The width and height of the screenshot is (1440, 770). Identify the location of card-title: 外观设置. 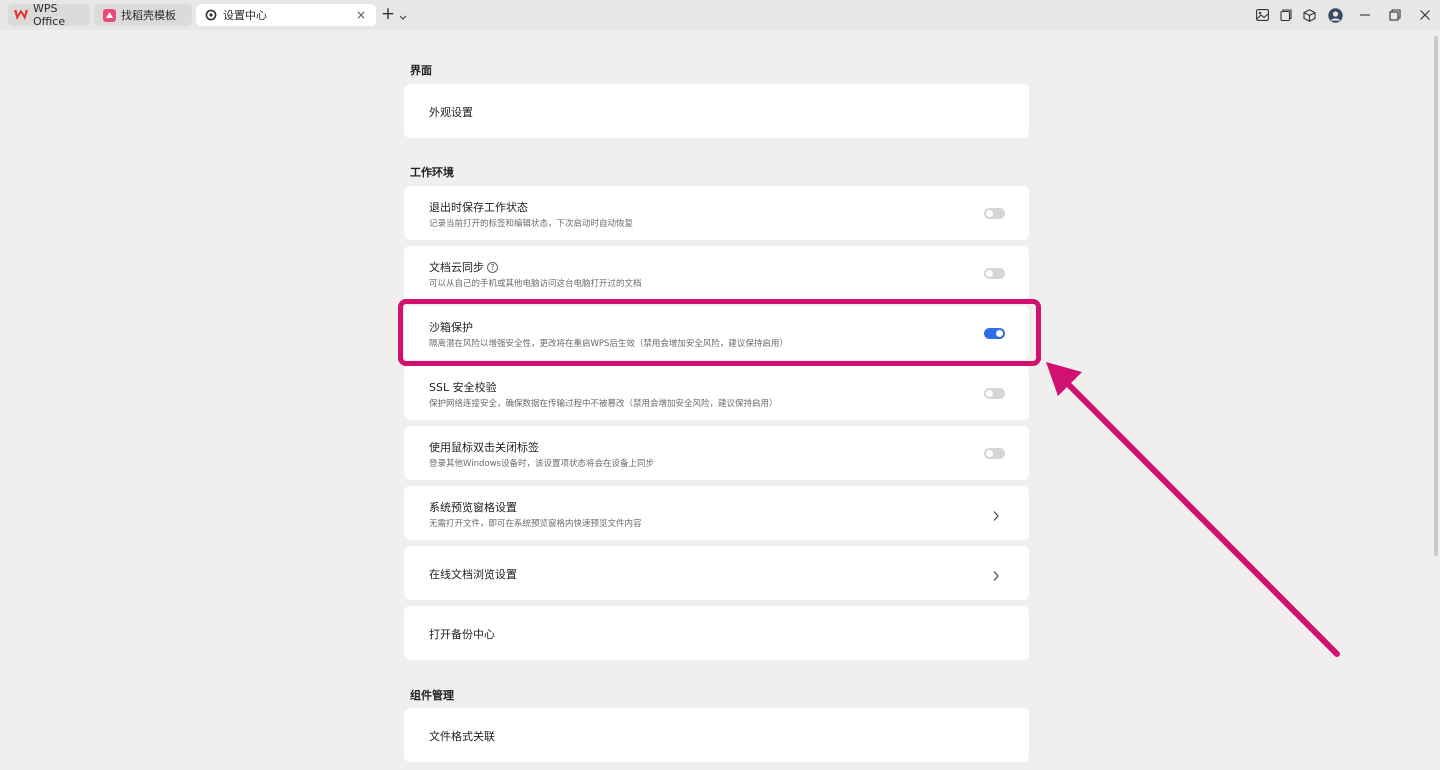
(451, 112).